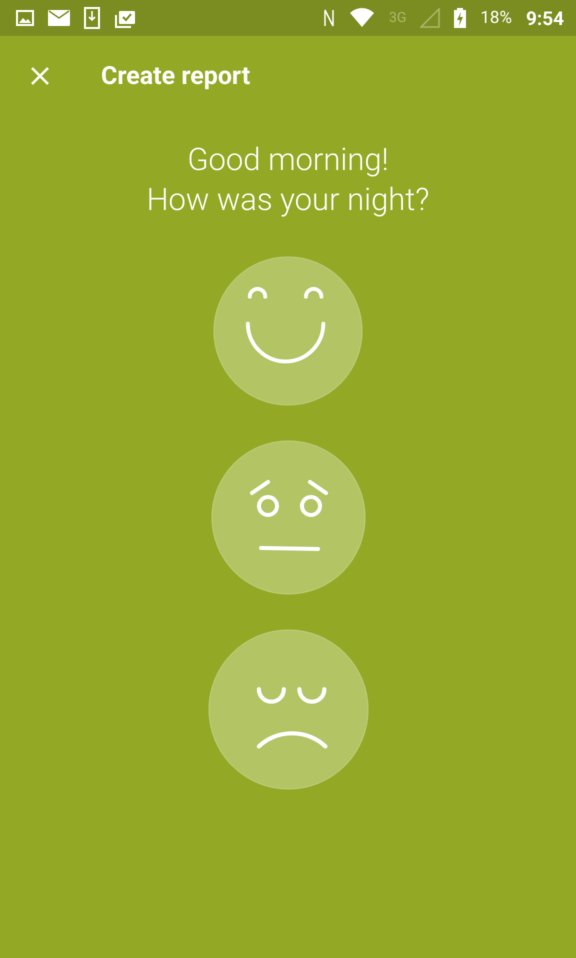 This screenshot has width=576, height=958. Describe the element at coordinates (288, 709) in the screenshot. I see `sad-face-button` at that location.